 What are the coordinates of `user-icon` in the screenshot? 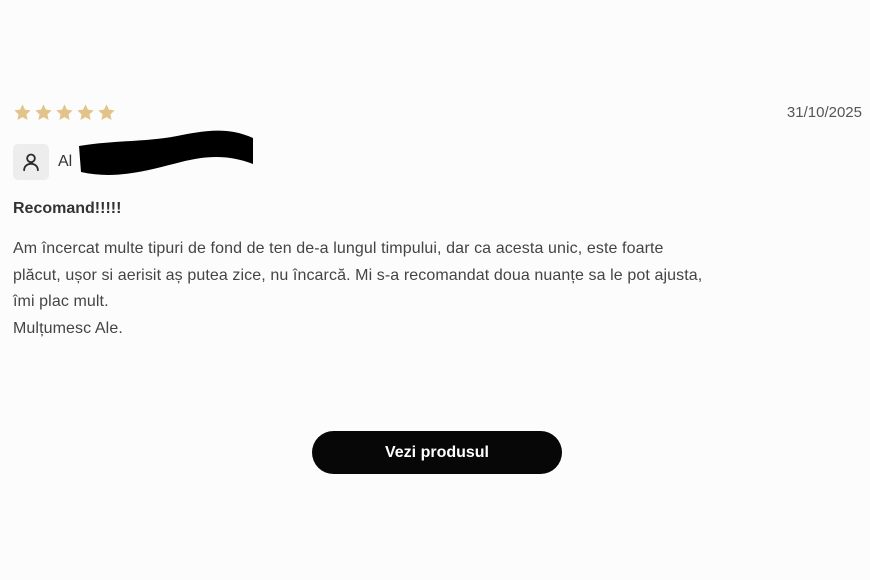 It's located at (31, 162).